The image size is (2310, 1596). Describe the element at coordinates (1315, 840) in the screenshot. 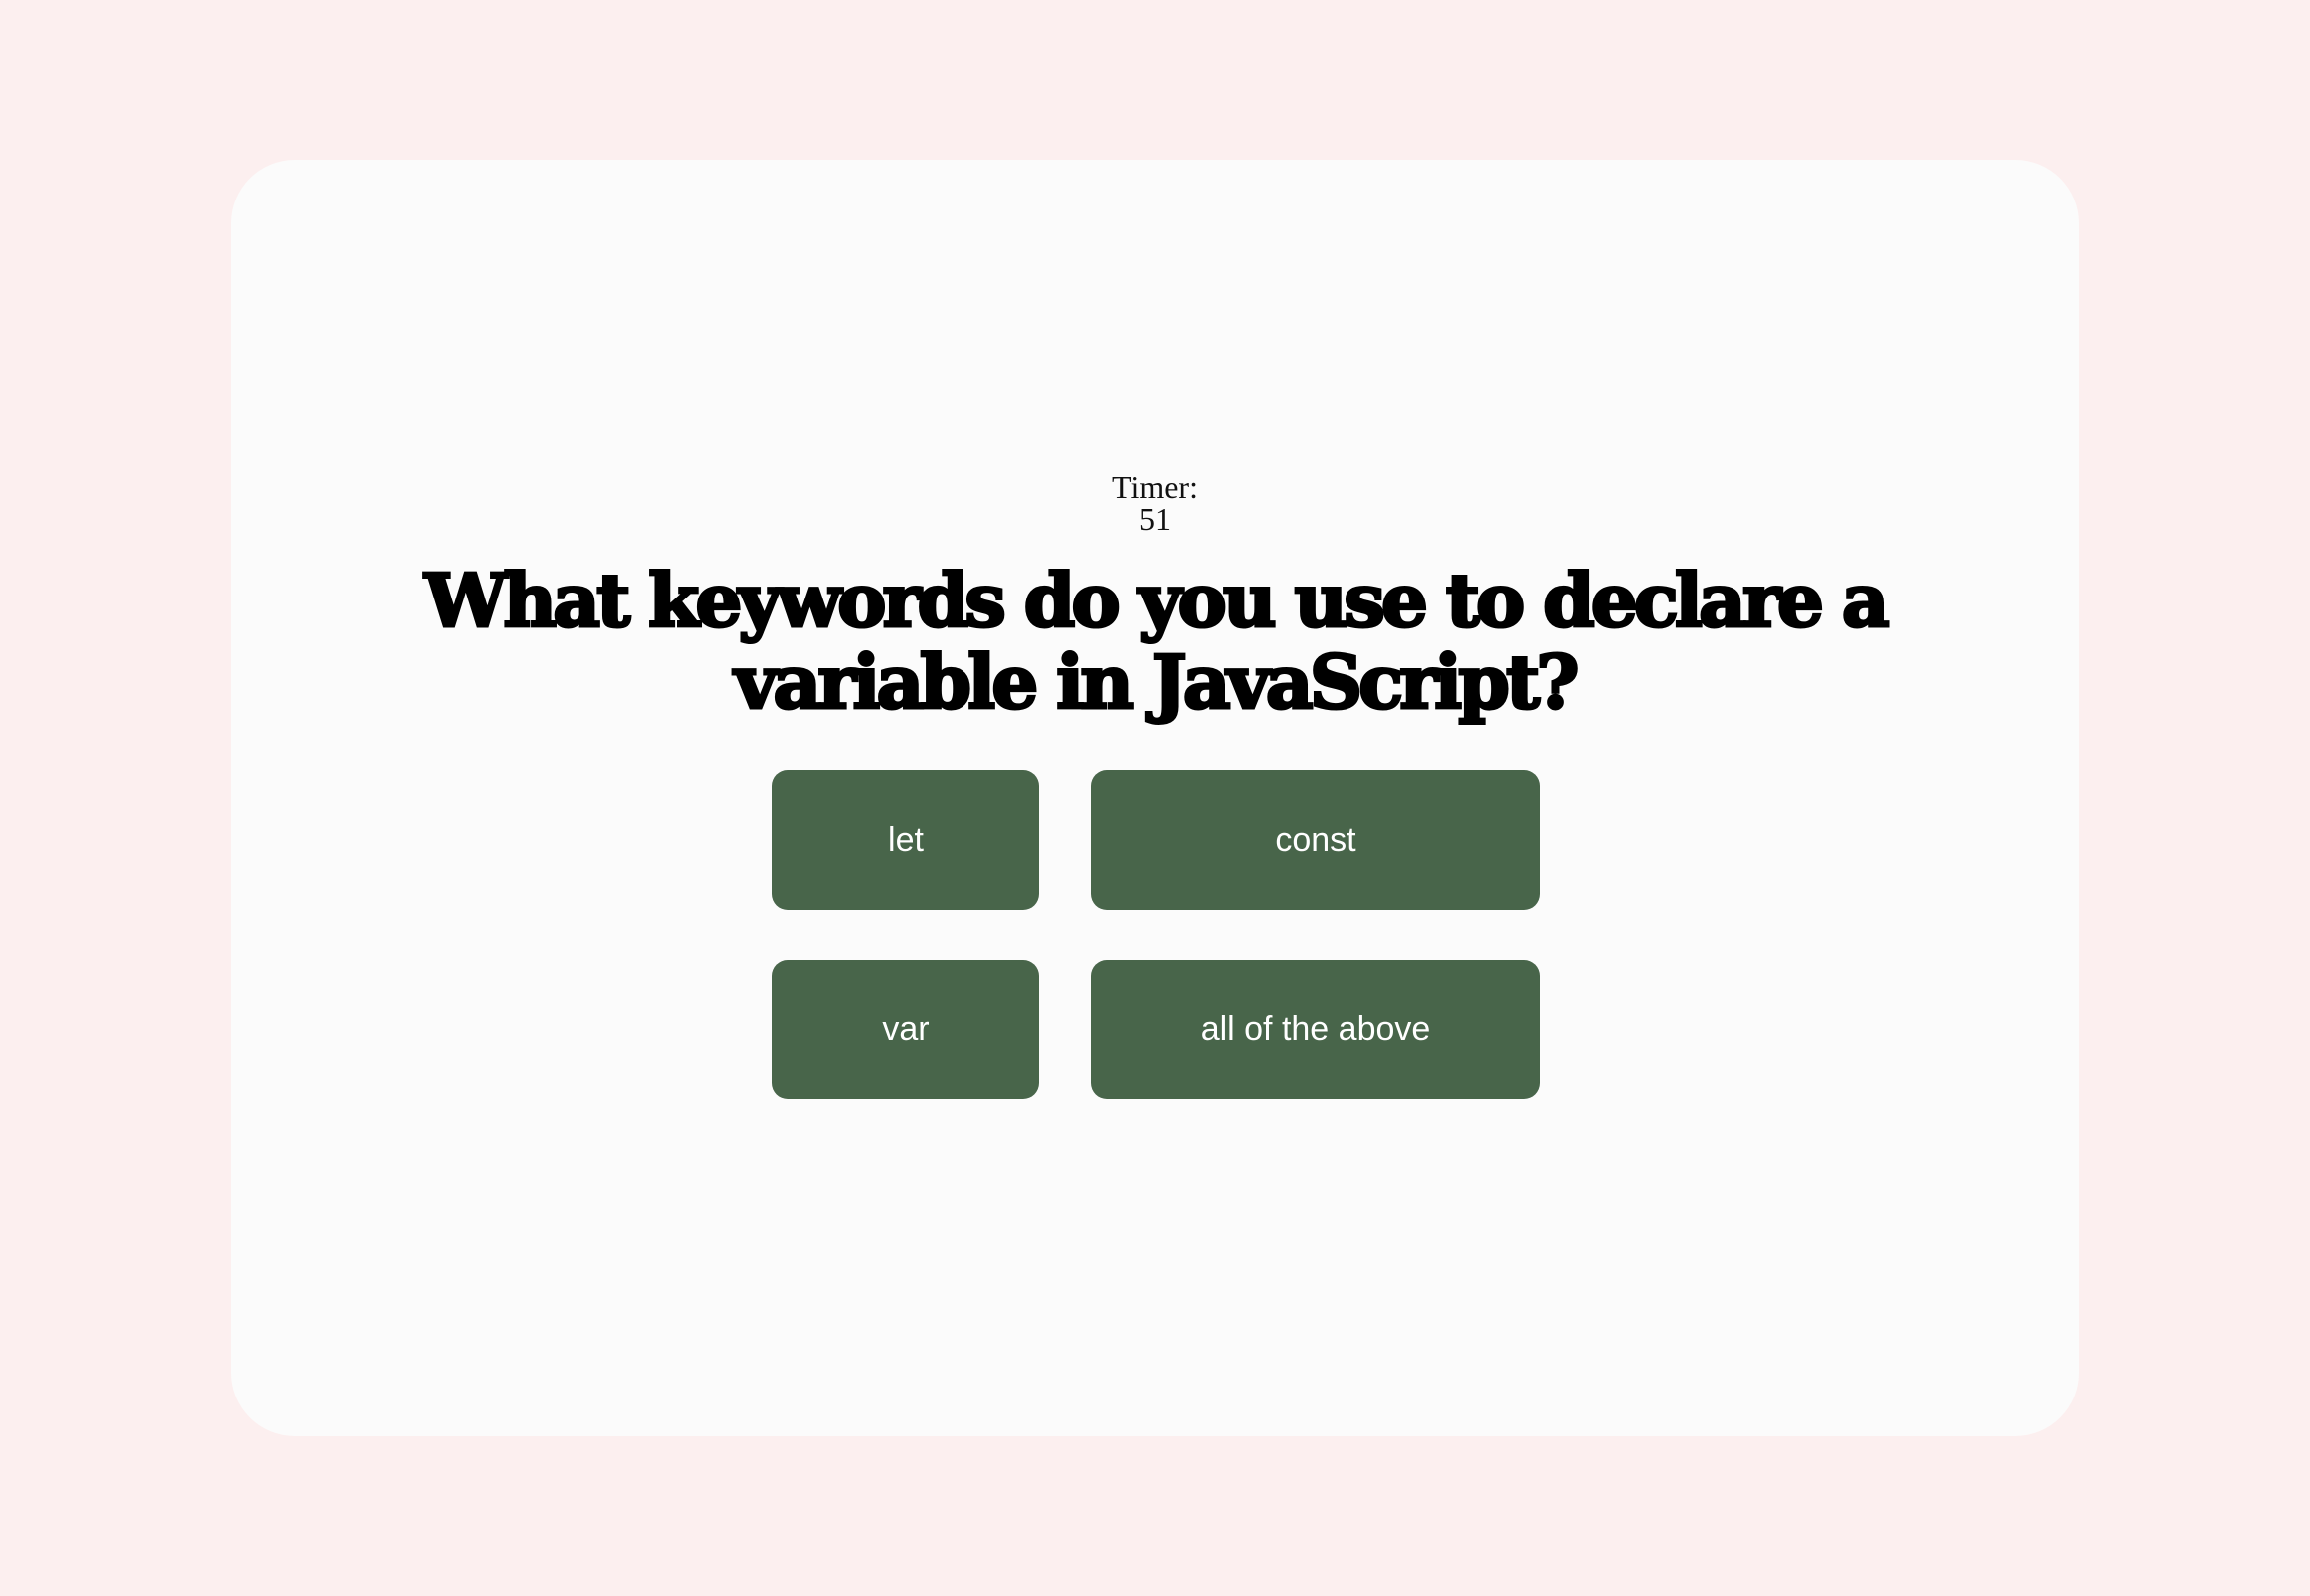

I see `answer-button-const: const` at that location.